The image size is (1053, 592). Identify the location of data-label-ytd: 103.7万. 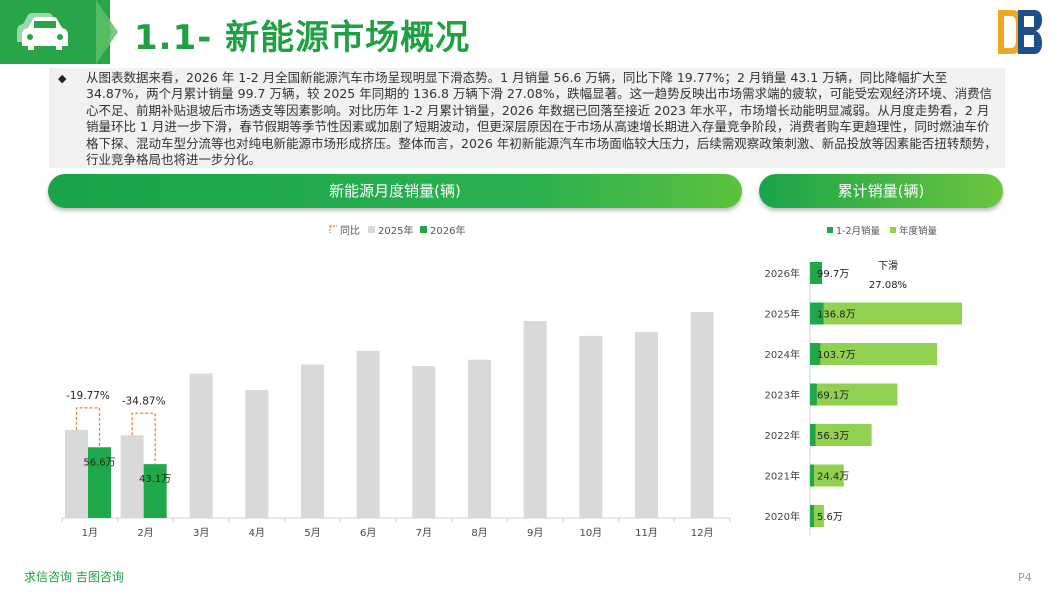
(836, 355).